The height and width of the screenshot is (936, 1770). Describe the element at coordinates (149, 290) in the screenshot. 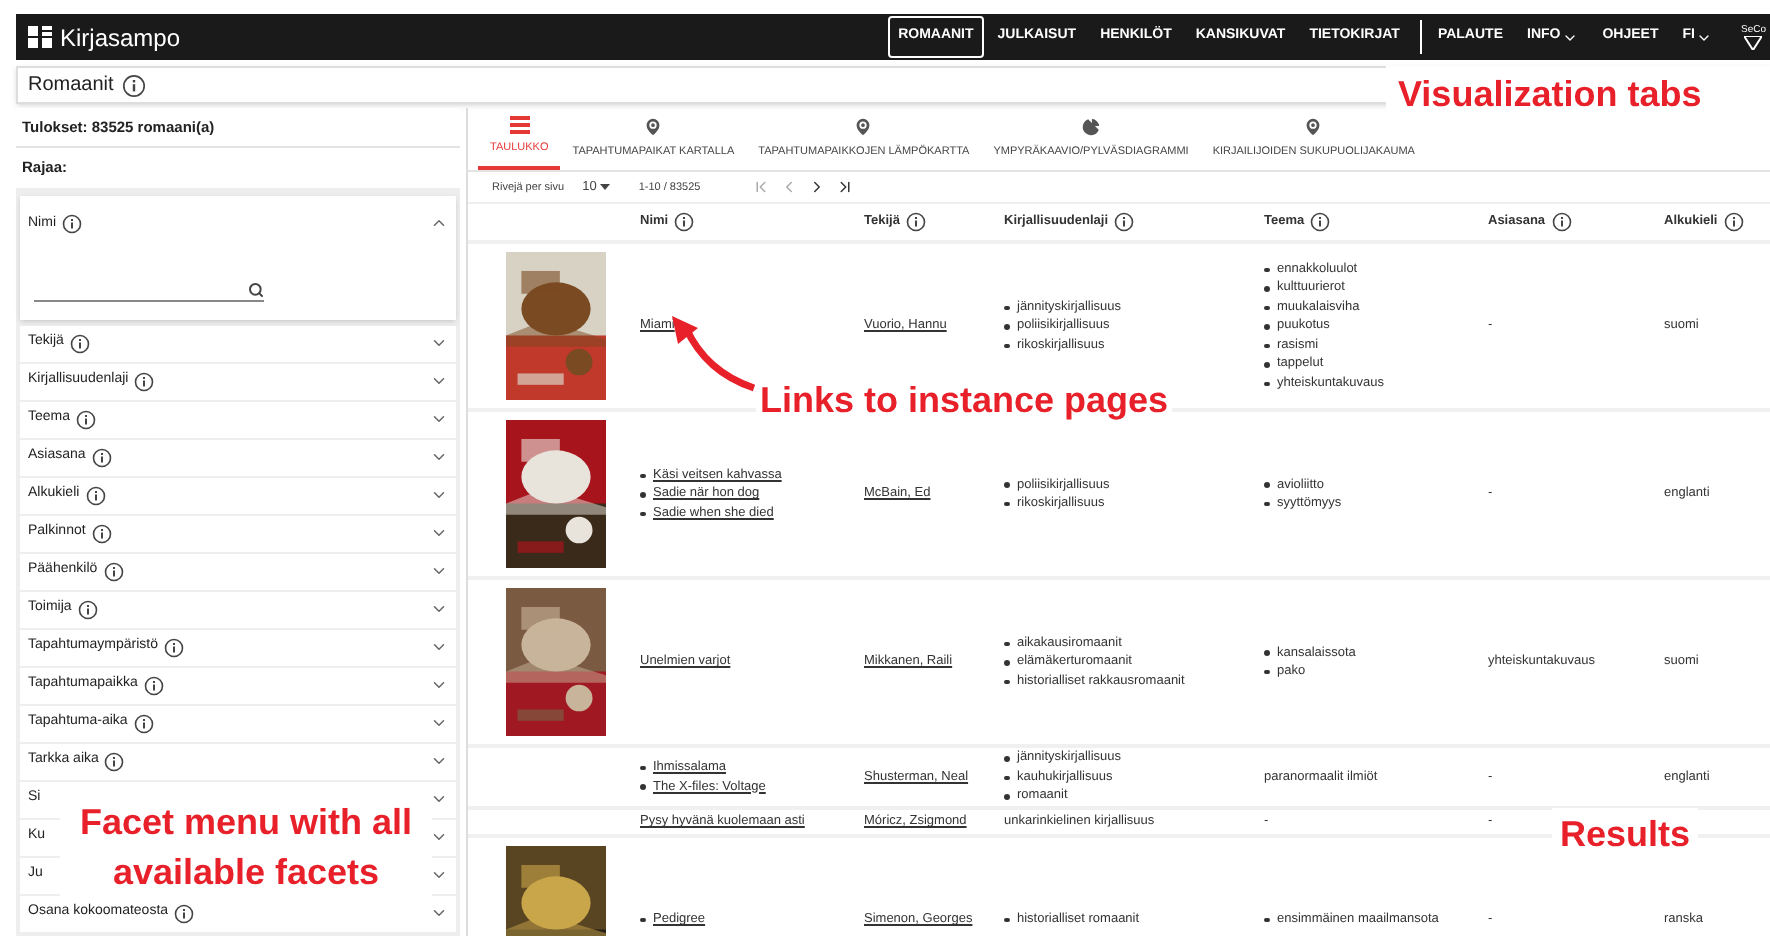

I see `search-field` at that location.